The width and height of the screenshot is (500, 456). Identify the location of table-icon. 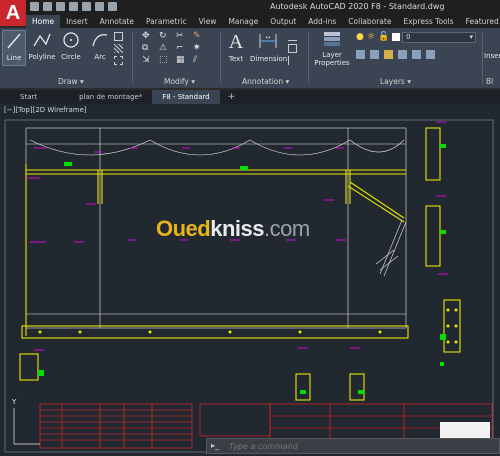
(292, 48).